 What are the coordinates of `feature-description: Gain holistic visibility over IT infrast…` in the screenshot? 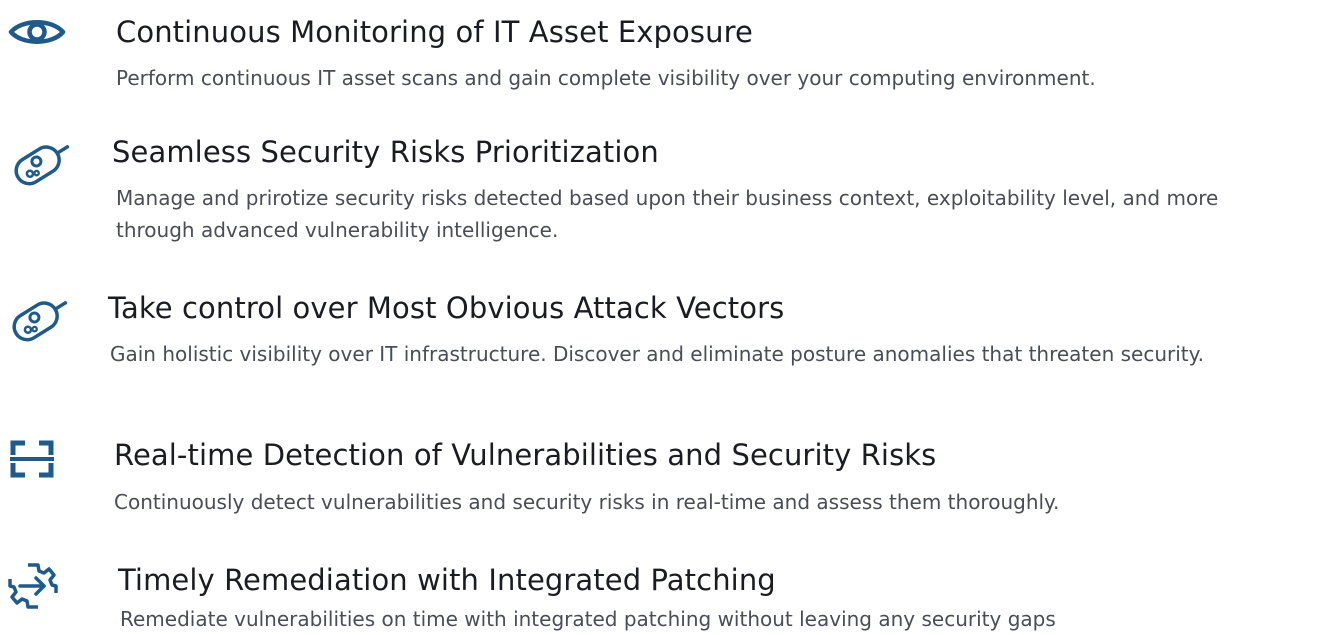 It's located at (657, 354).